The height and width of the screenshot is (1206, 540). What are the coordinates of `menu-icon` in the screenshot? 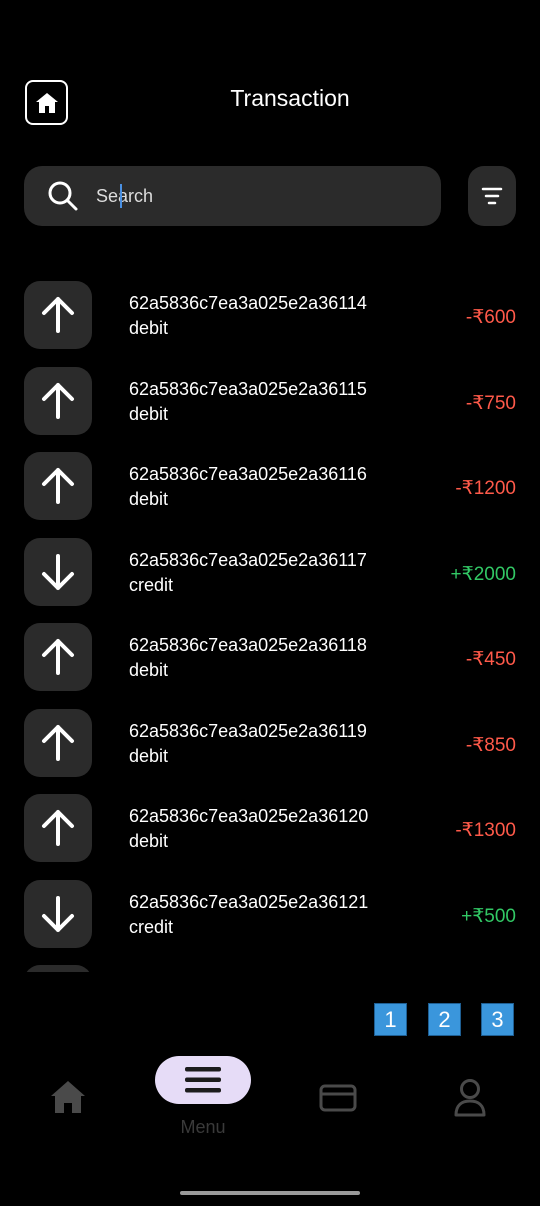 It's located at (203, 1080).